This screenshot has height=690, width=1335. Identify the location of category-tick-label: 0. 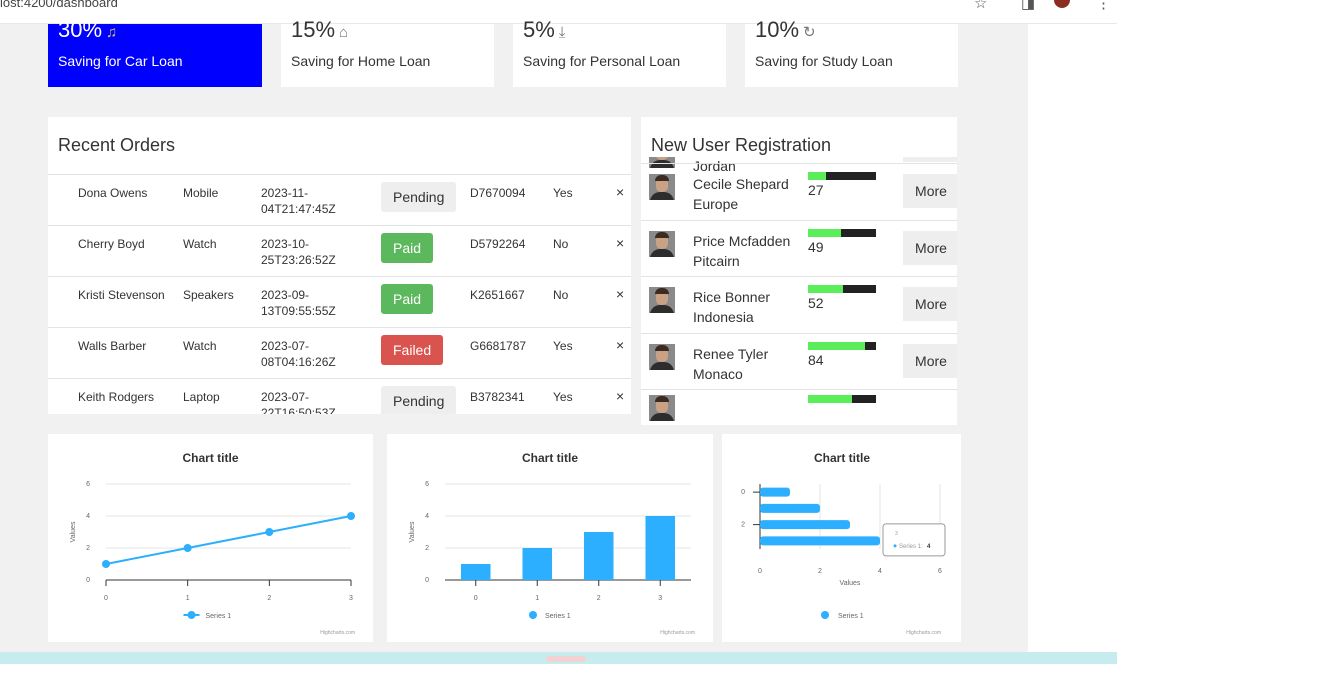
(743, 492).